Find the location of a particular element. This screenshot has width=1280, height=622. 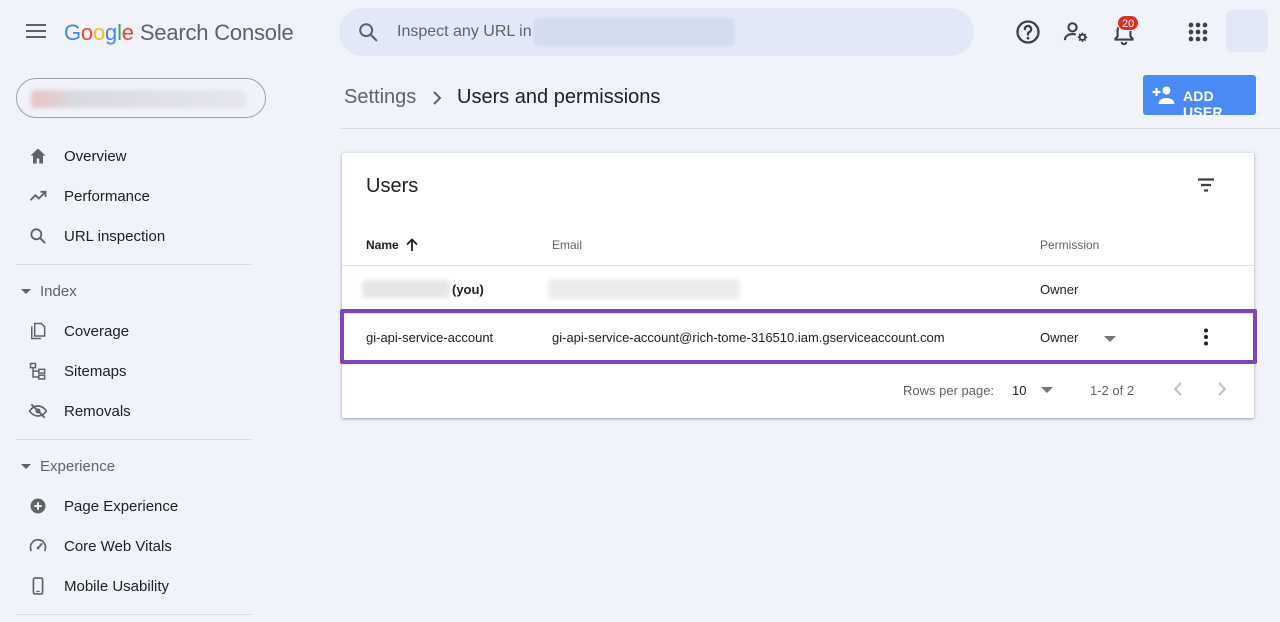

file-copy-icon is located at coordinates (38, 331).